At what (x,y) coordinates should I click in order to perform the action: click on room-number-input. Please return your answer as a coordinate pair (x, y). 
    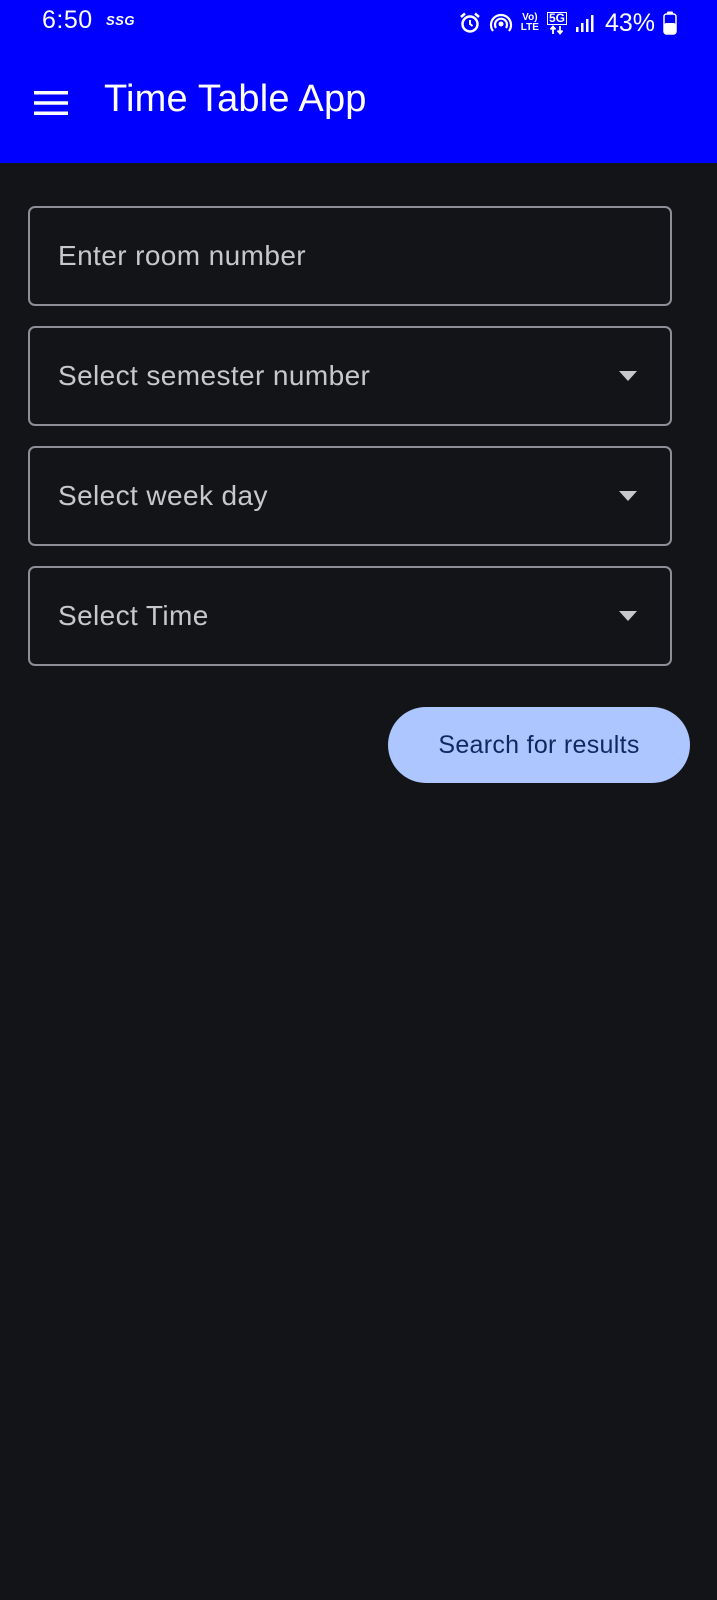
    Looking at the image, I should click on (350, 256).